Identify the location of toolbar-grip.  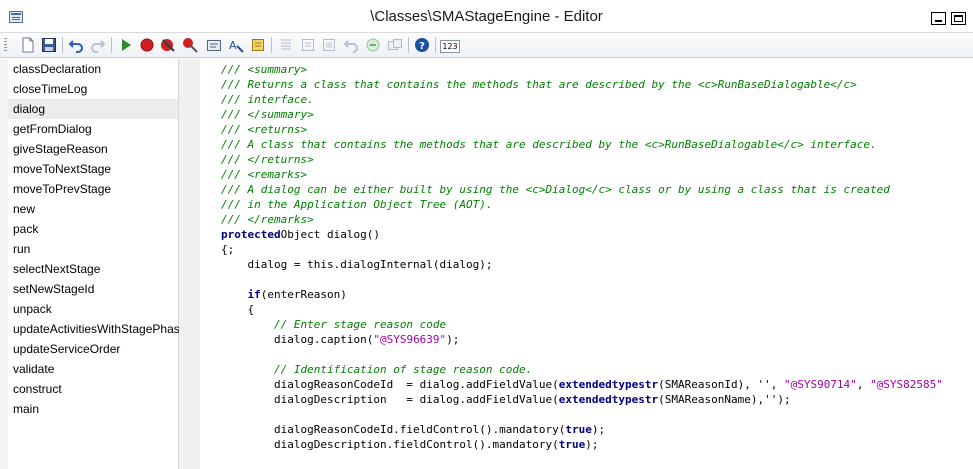
(5, 45).